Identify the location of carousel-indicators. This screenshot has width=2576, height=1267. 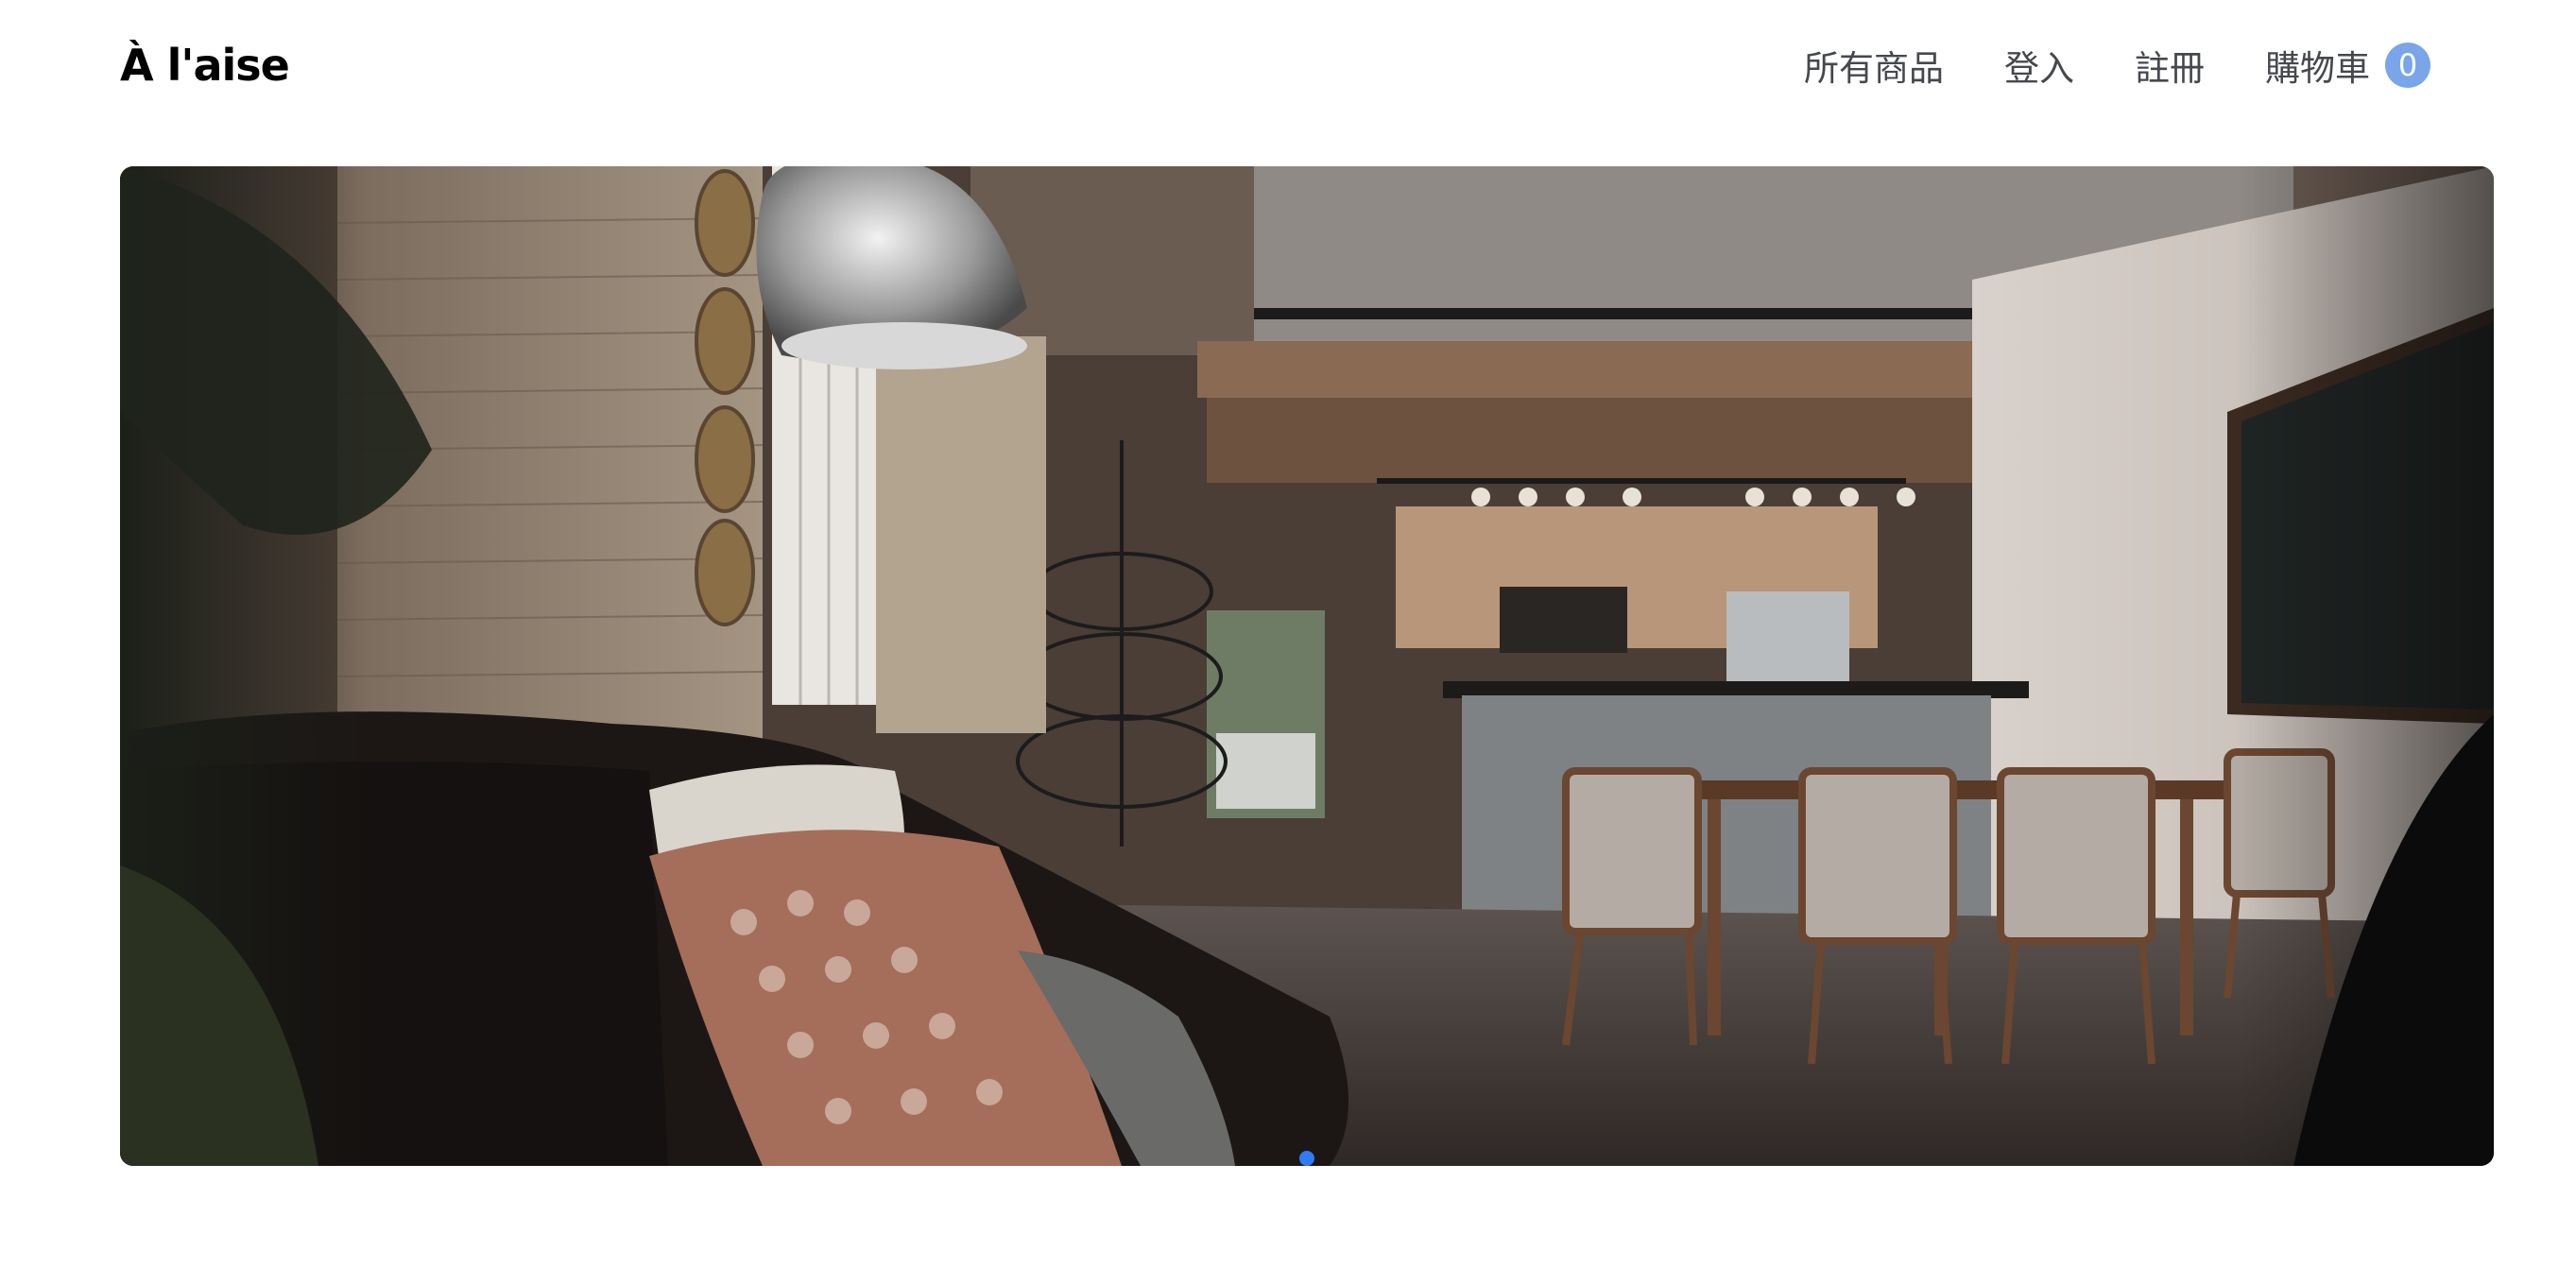
(1306, 1158).